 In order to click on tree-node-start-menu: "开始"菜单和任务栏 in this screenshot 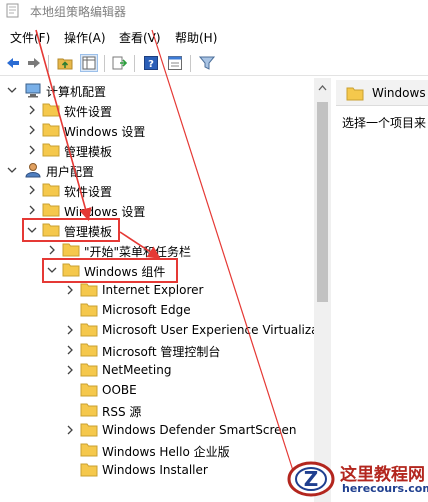, I will do `click(157, 250)`.